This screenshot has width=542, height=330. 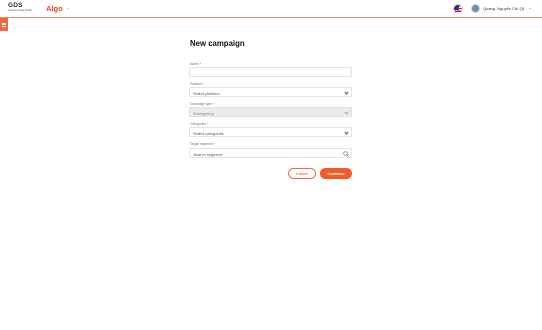 I want to click on name-input, so click(x=270, y=72).